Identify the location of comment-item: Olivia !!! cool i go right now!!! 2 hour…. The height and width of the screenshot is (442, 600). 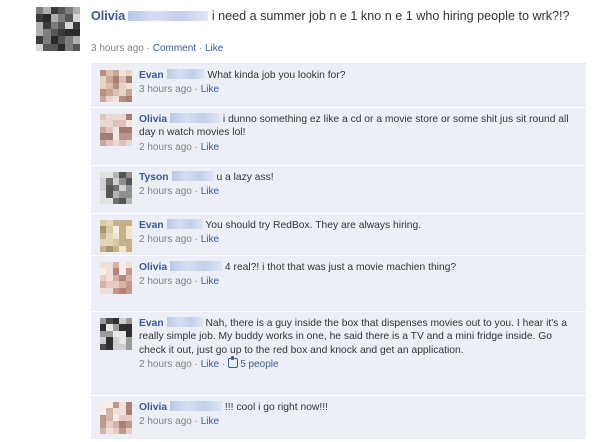
(338, 418).